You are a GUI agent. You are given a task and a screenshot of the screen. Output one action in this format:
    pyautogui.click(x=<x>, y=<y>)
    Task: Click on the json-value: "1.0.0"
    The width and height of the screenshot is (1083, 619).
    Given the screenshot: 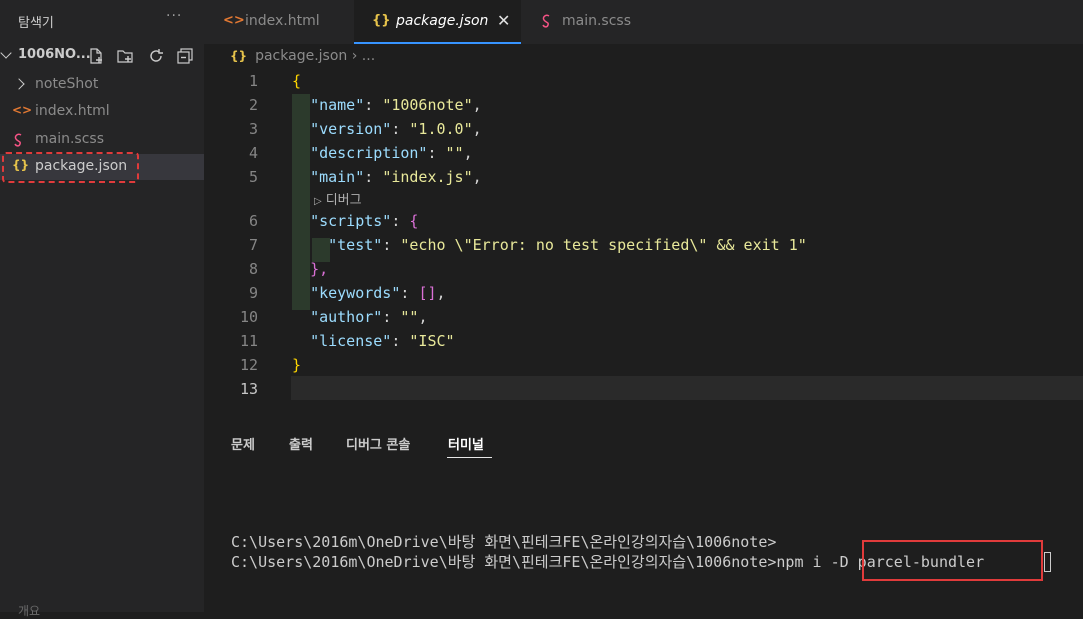 What is the action you would take?
    pyautogui.click(x=441, y=129)
    